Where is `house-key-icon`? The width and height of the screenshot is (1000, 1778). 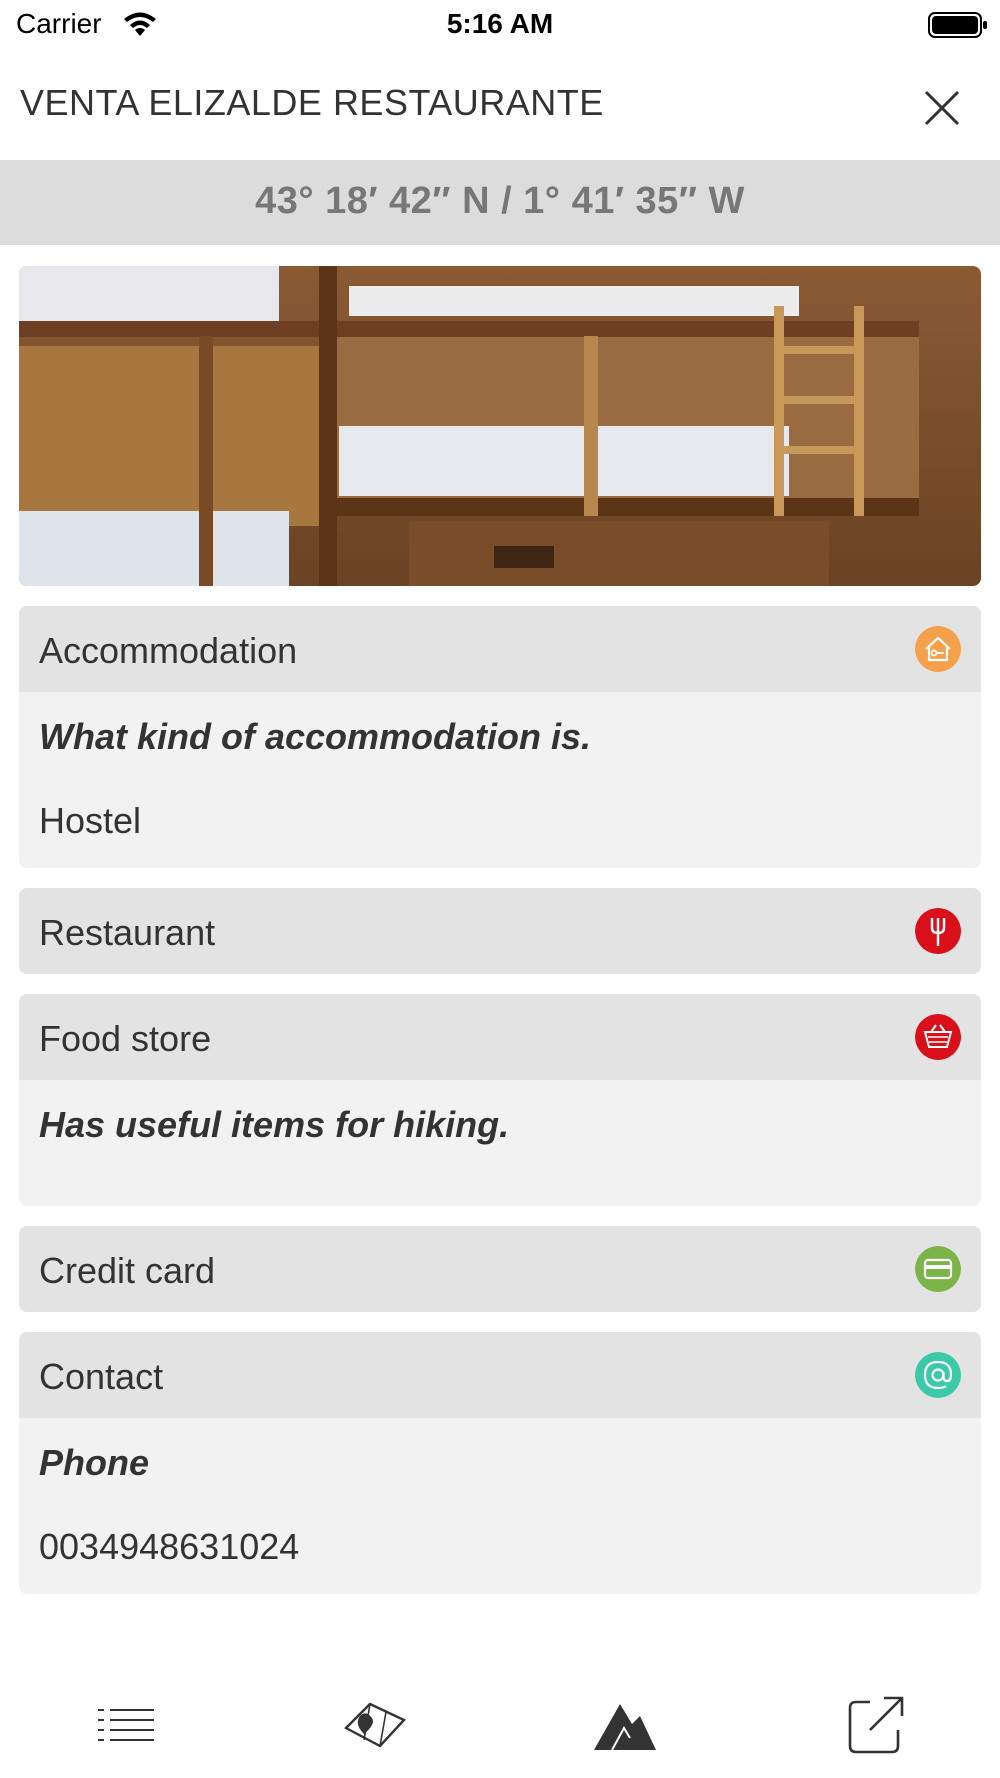
house-key-icon is located at coordinates (938, 649).